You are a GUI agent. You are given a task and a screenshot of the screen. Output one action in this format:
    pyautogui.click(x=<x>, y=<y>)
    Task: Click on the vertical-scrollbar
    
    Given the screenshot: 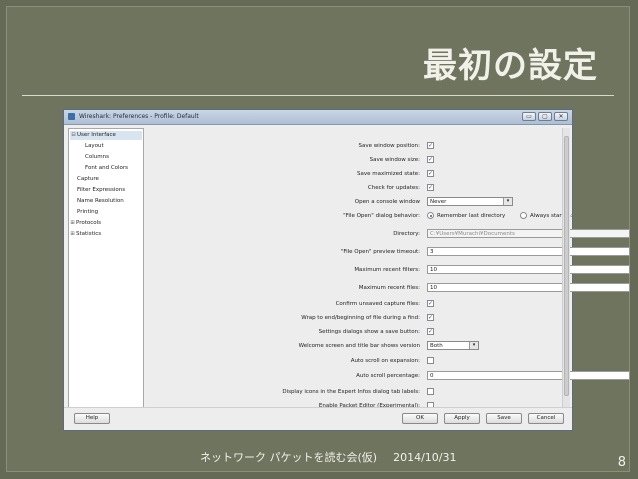 What is the action you would take?
    pyautogui.click(x=566, y=268)
    